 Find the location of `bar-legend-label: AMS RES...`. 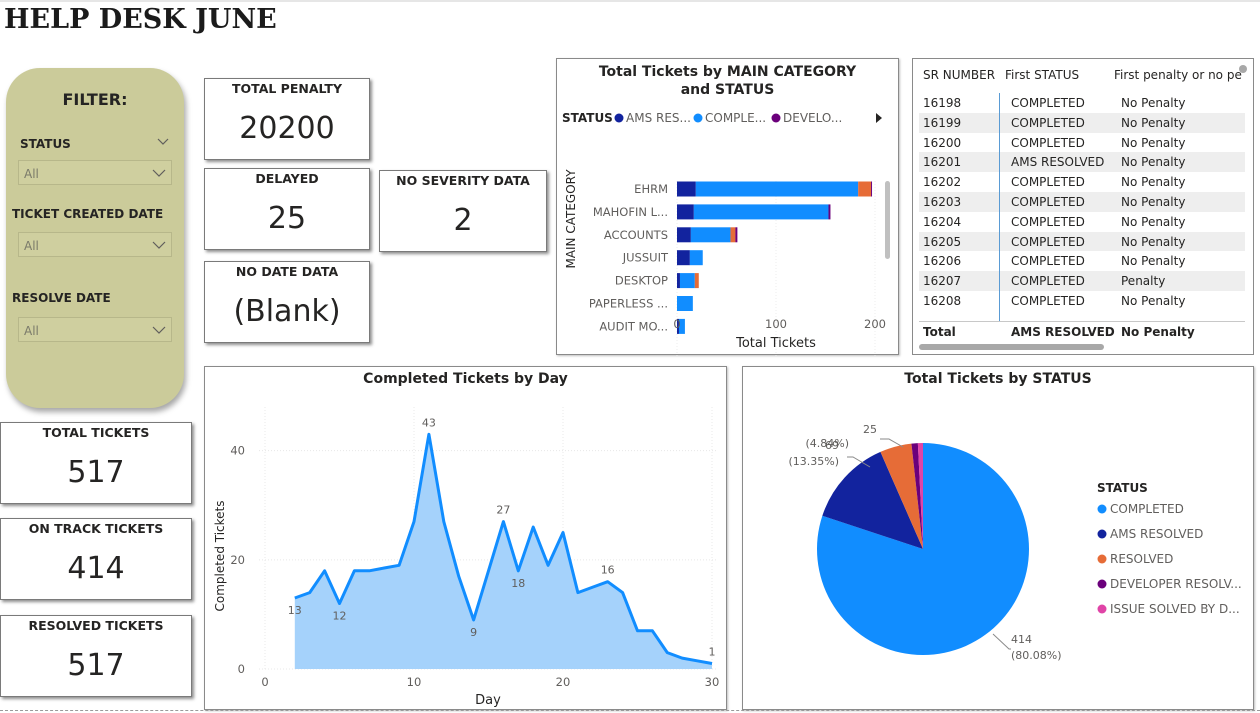

bar-legend-label: AMS RES... is located at coordinates (658, 118).